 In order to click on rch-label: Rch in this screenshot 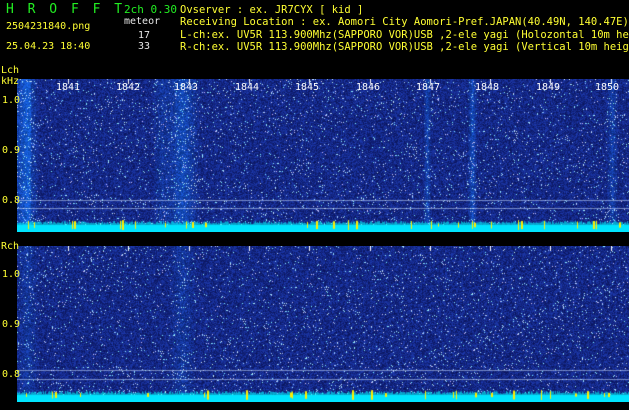, I will do `click(10, 246)`.